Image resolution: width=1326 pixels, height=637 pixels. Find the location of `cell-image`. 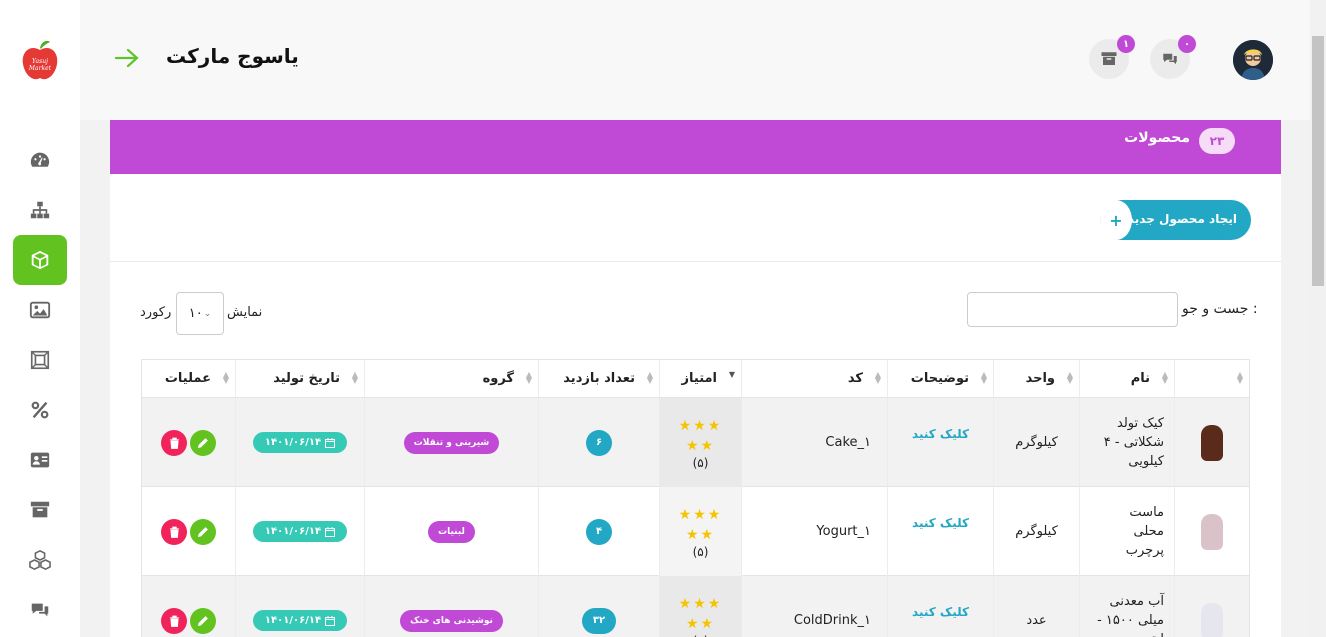

cell-image is located at coordinates (1212, 531).